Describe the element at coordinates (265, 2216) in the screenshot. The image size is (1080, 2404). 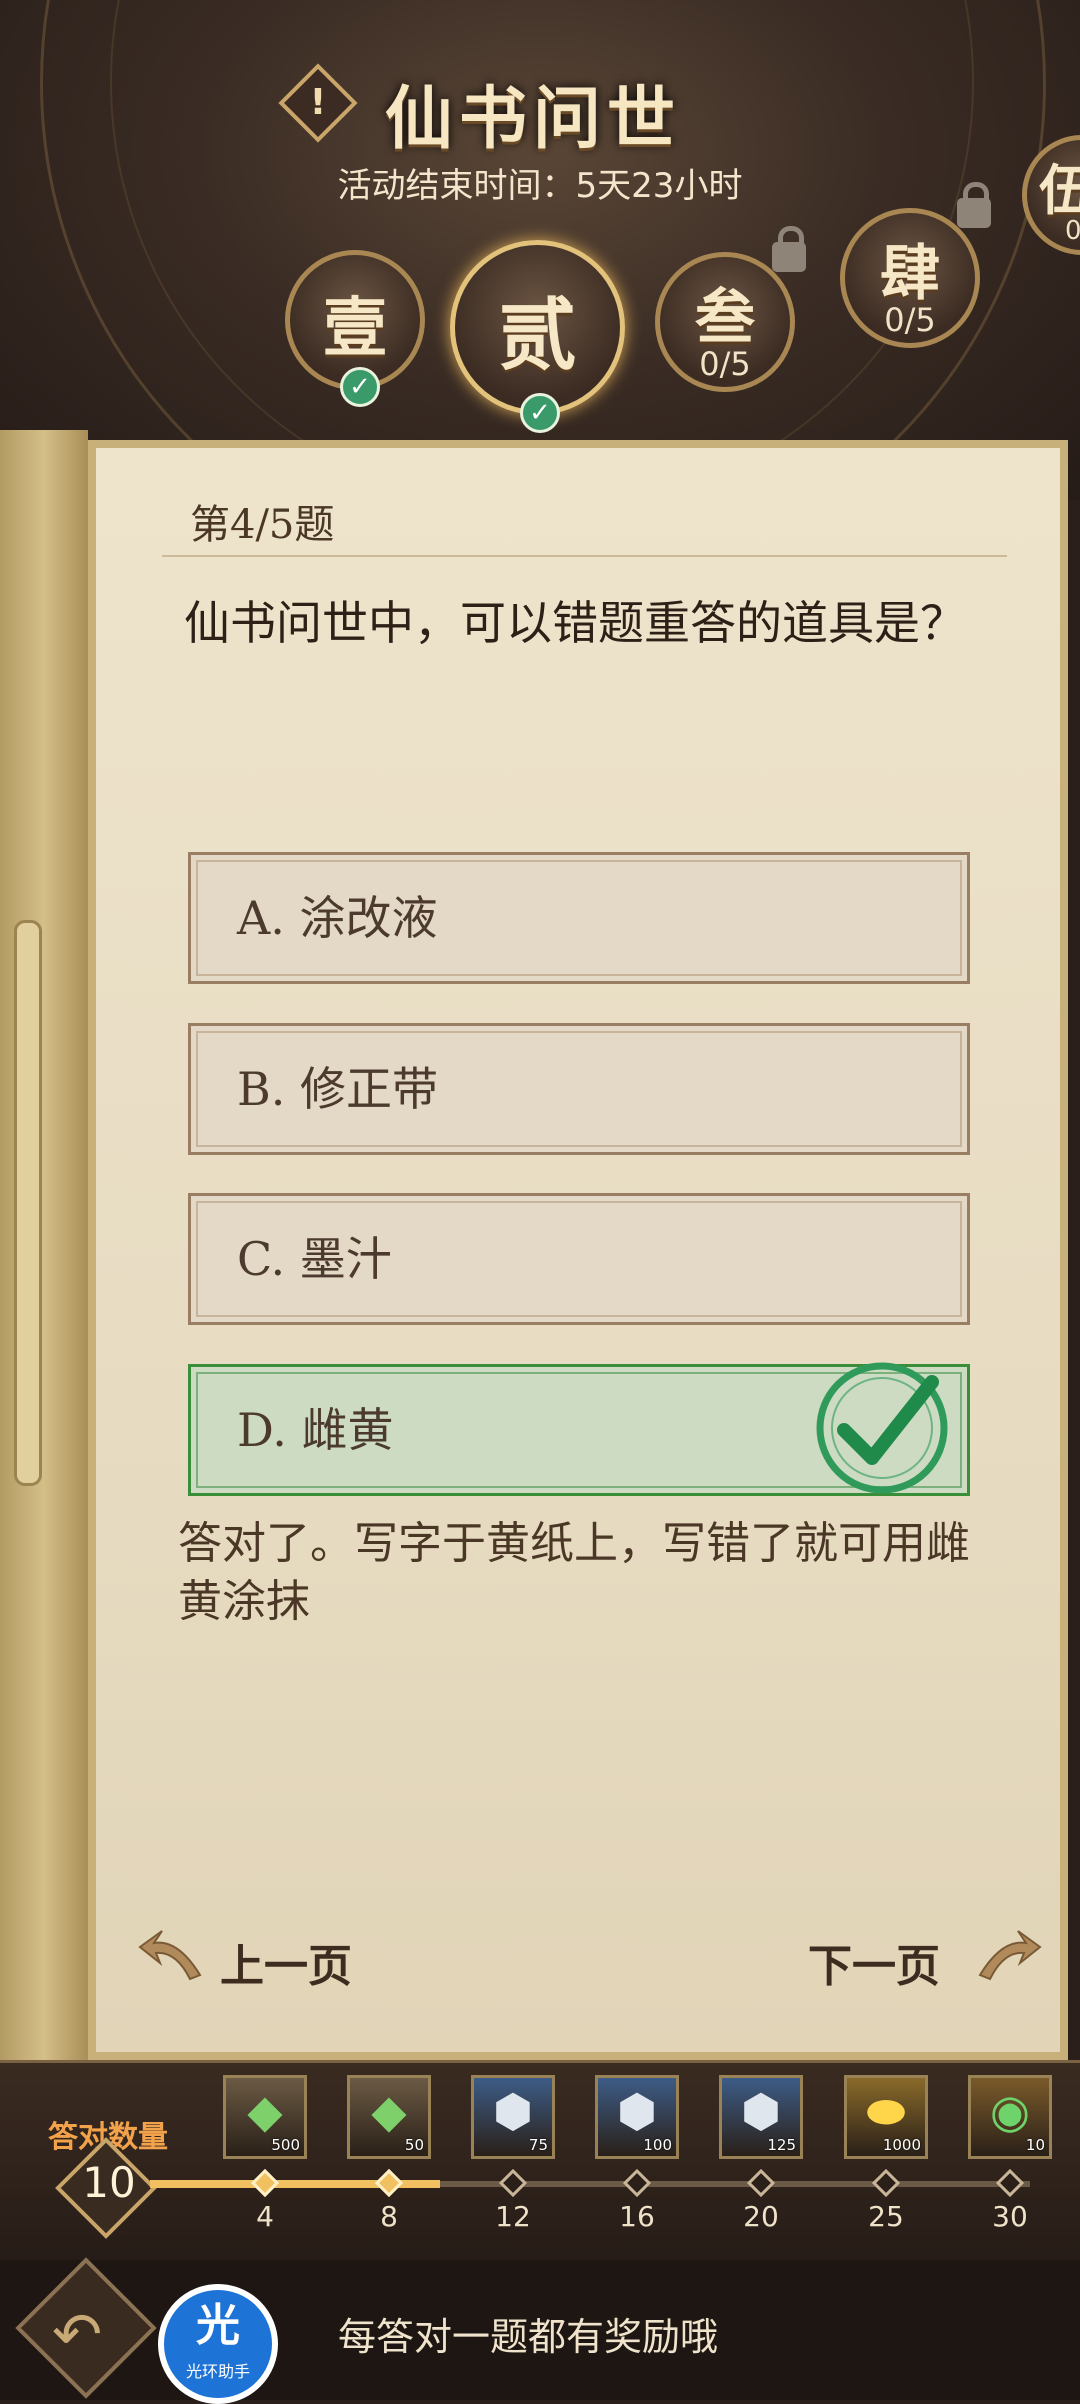
I see `milestone-label: 4` at that location.